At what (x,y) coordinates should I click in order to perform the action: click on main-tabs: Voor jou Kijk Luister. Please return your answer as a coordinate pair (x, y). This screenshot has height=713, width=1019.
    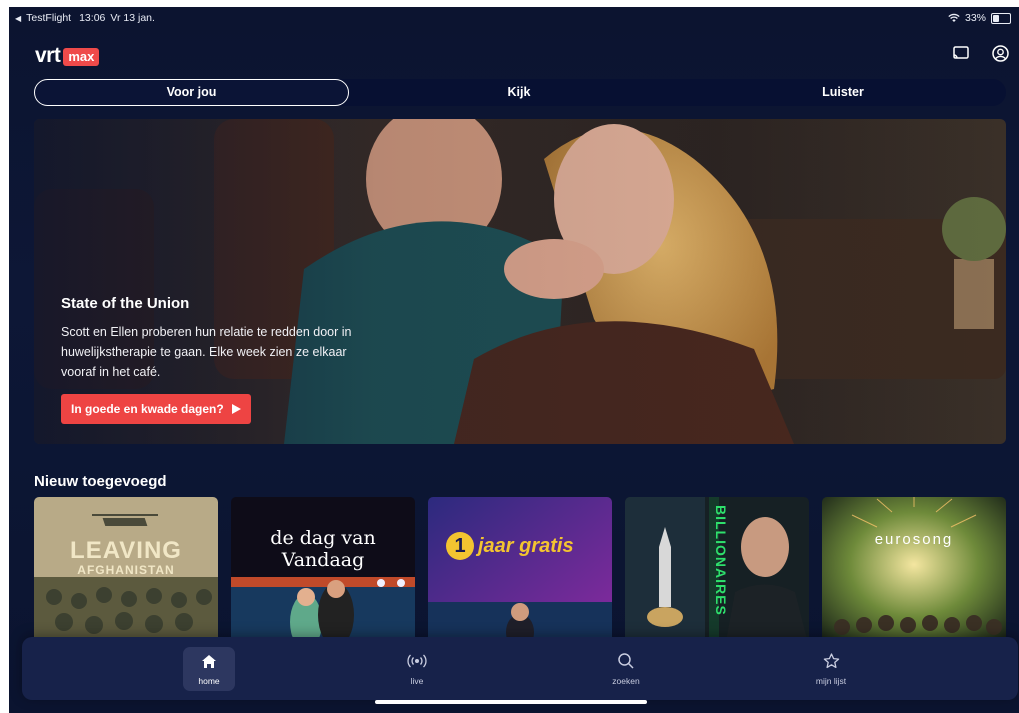
    Looking at the image, I should click on (520, 92).